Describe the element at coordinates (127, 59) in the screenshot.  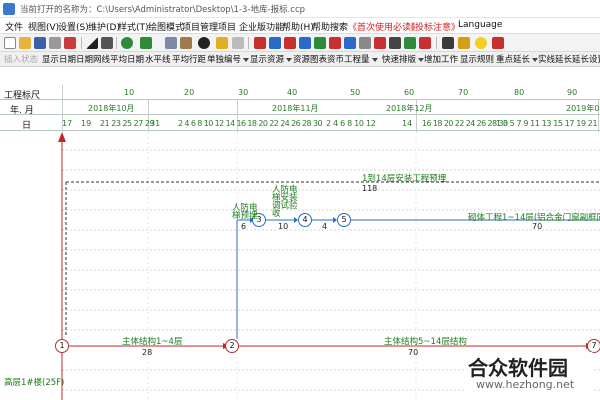
I see `average-date-button: 平均日期` at that location.